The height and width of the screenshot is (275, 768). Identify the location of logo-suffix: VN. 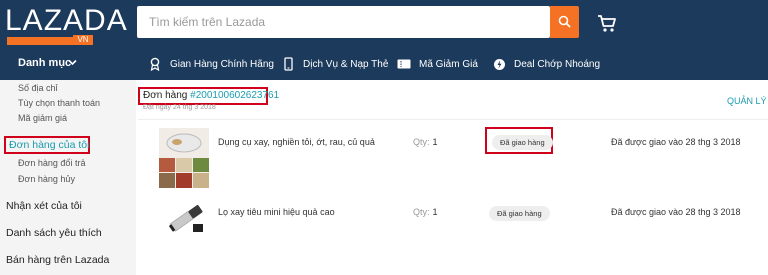
(83, 40).